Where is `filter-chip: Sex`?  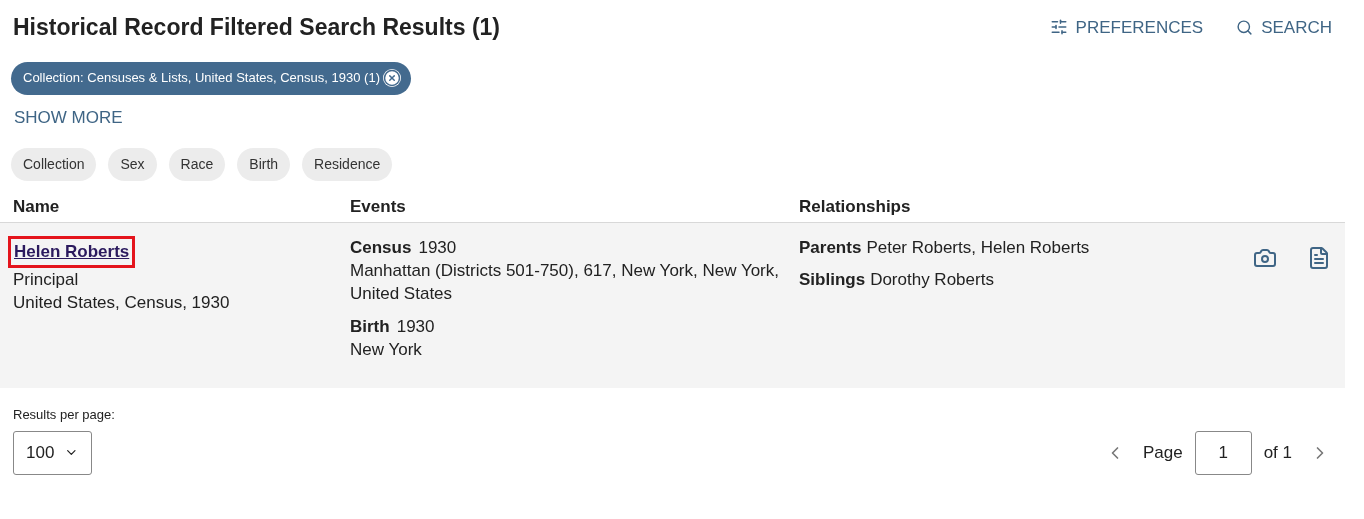 filter-chip: Sex is located at coordinates (132, 164).